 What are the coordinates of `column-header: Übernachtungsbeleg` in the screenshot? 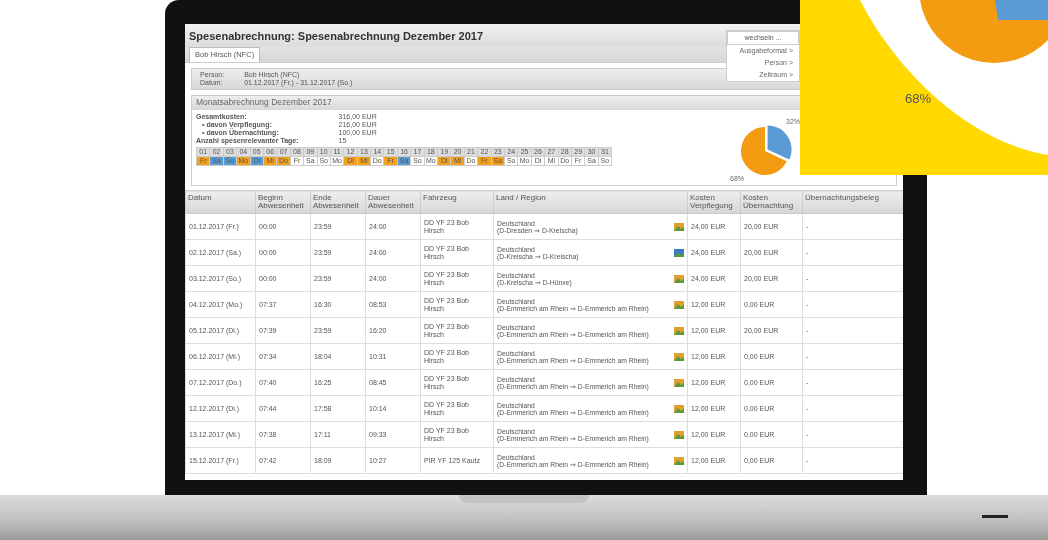 It's located at (852, 202).